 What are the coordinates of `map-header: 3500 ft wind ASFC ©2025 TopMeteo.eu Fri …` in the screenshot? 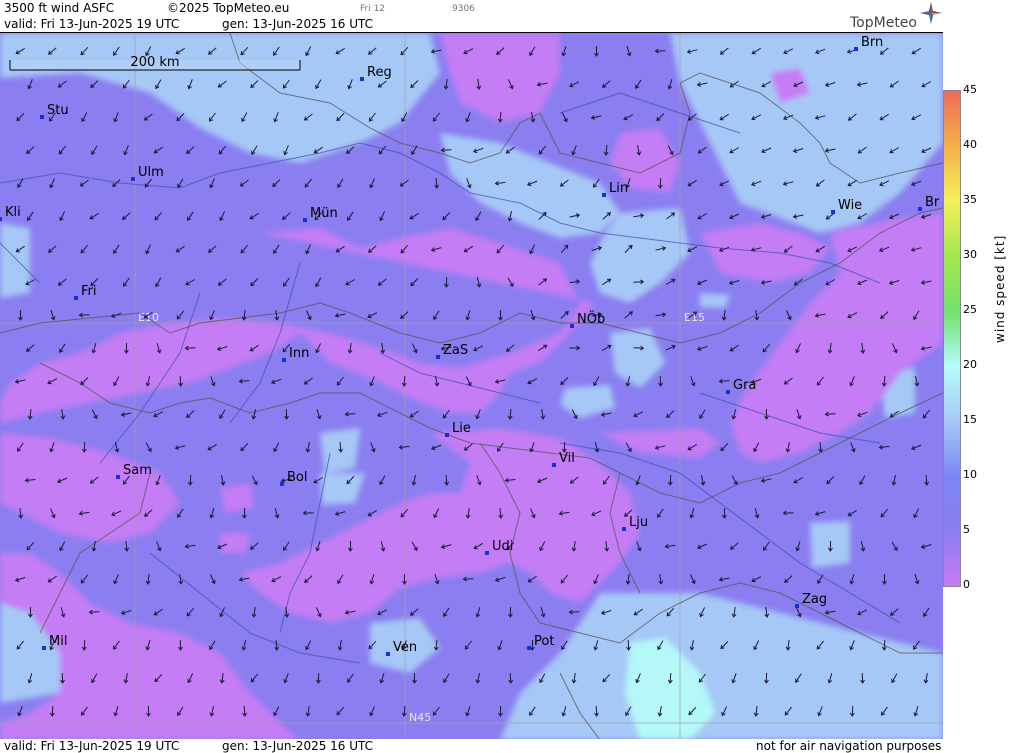 It's located at (471, 16).